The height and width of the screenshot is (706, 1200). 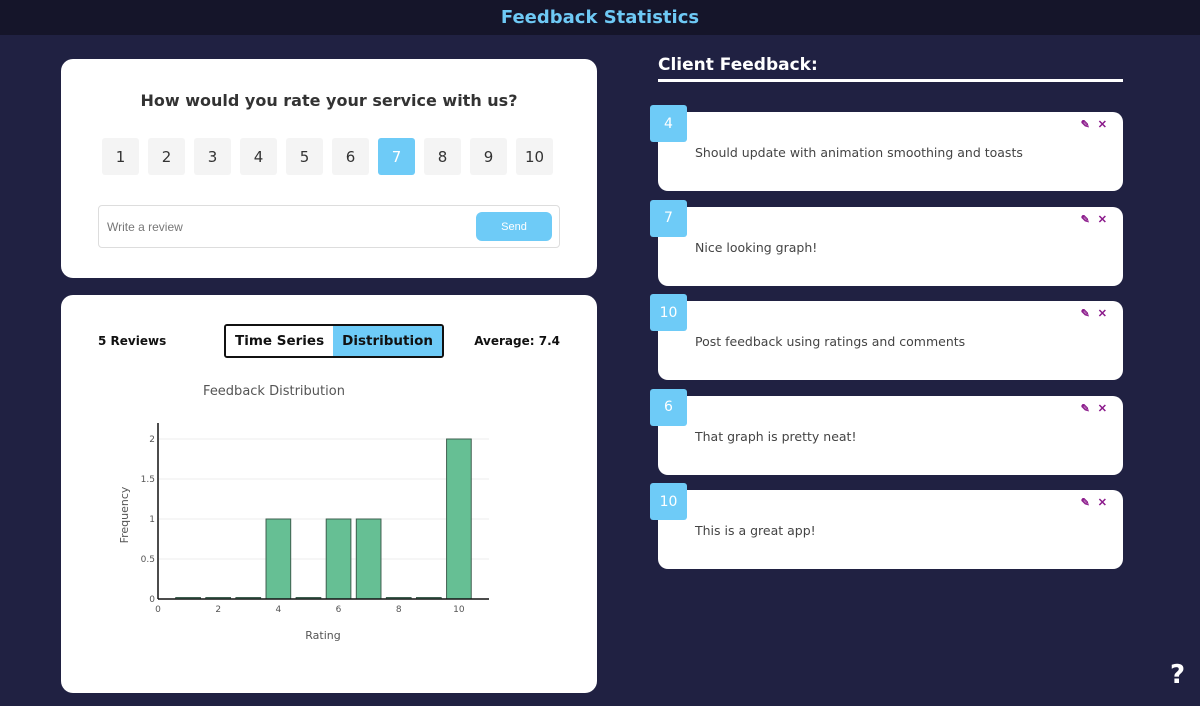 I want to click on rating-option-6: 6, so click(x=350, y=156).